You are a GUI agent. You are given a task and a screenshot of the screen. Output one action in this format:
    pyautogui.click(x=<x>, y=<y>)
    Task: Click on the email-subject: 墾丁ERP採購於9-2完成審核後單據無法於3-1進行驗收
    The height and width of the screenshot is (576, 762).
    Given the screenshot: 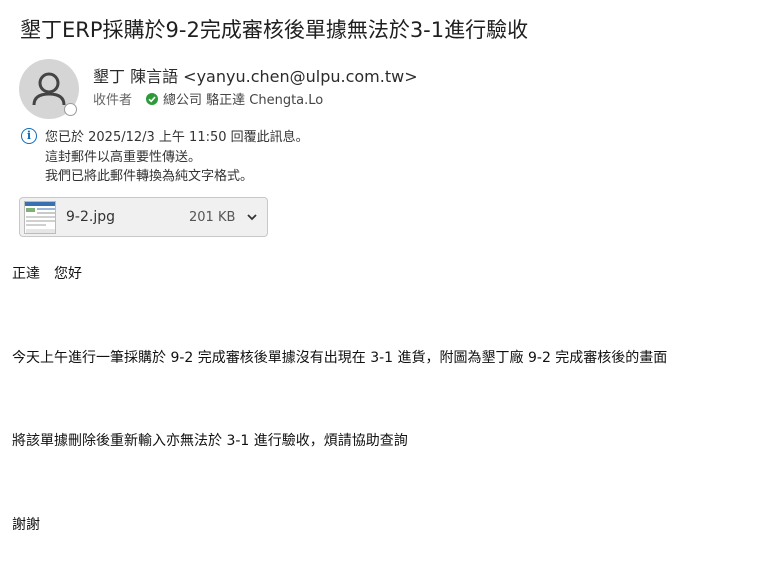 What is the action you would take?
    pyautogui.click(x=274, y=30)
    